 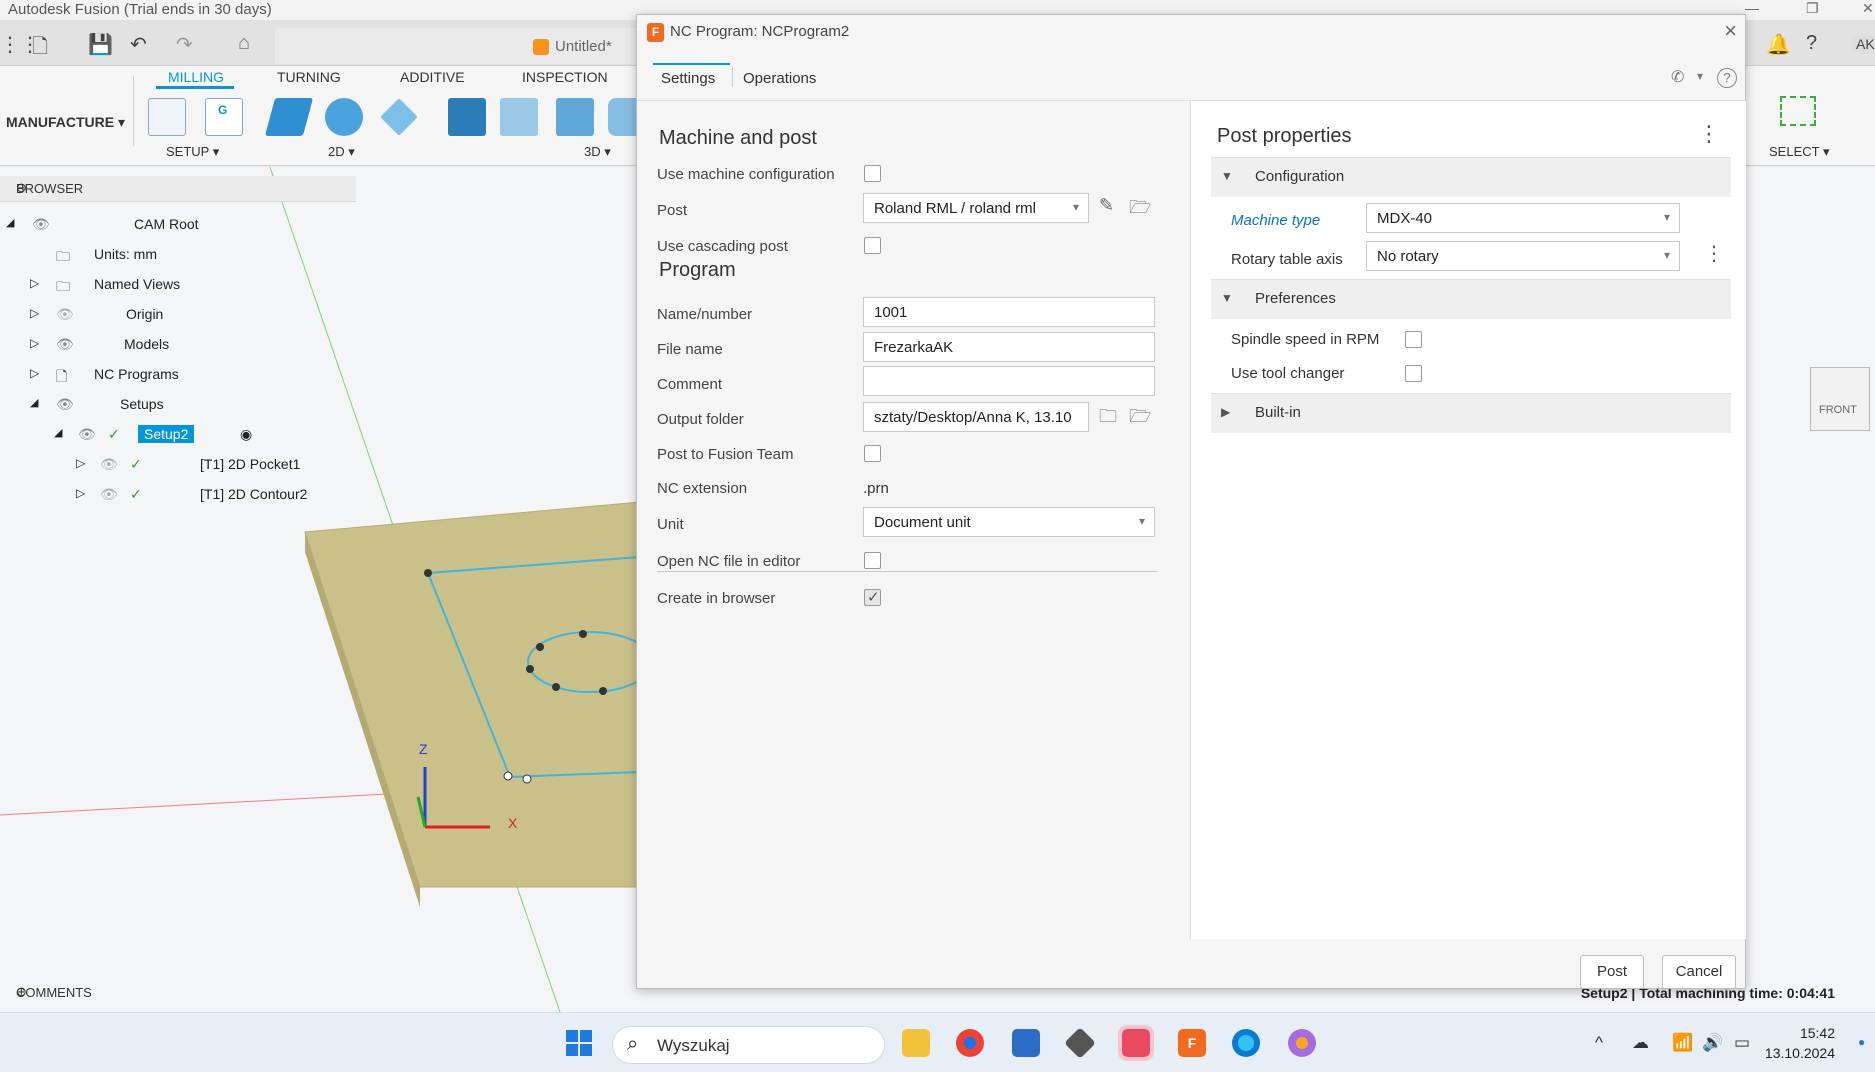 What do you see at coordinates (309, 77) in the screenshot?
I see `tab-turning: TURNING` at bounding box center [309, 77].